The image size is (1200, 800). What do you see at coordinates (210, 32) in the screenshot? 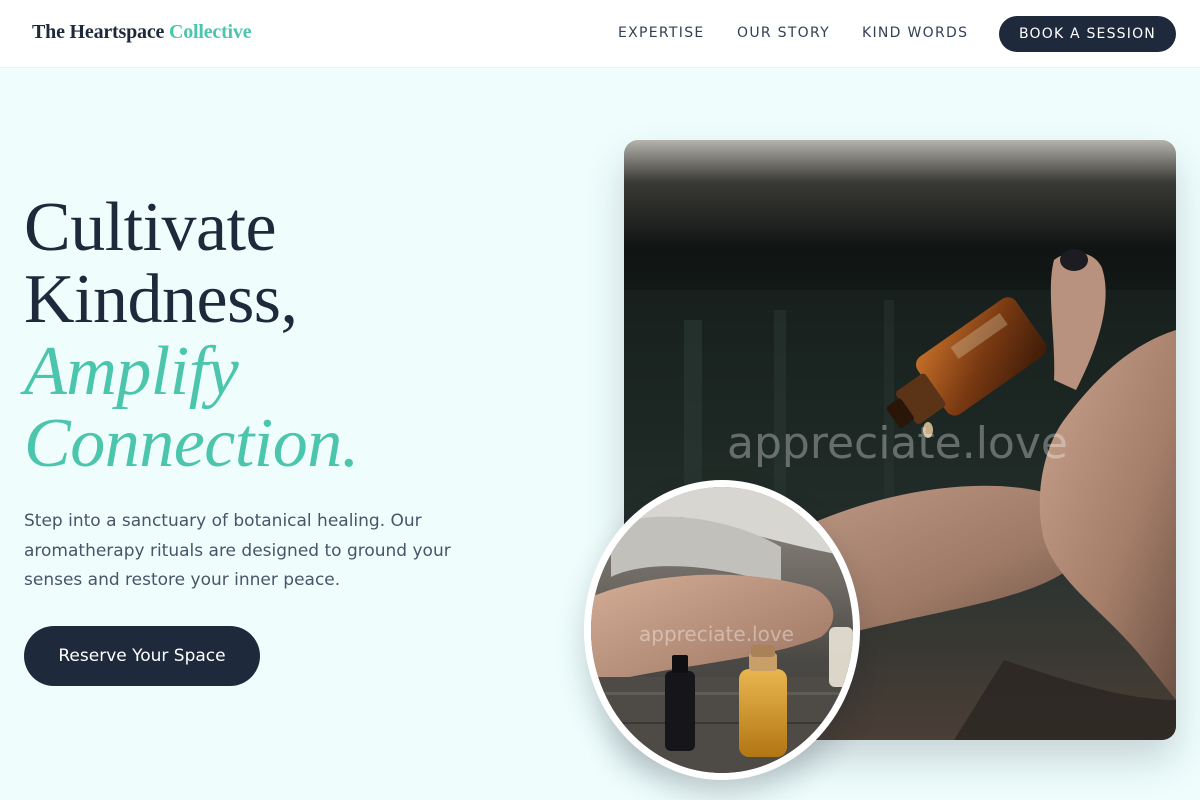
I see `brand-name-accent: Collective` at bounding box center [210, 32].